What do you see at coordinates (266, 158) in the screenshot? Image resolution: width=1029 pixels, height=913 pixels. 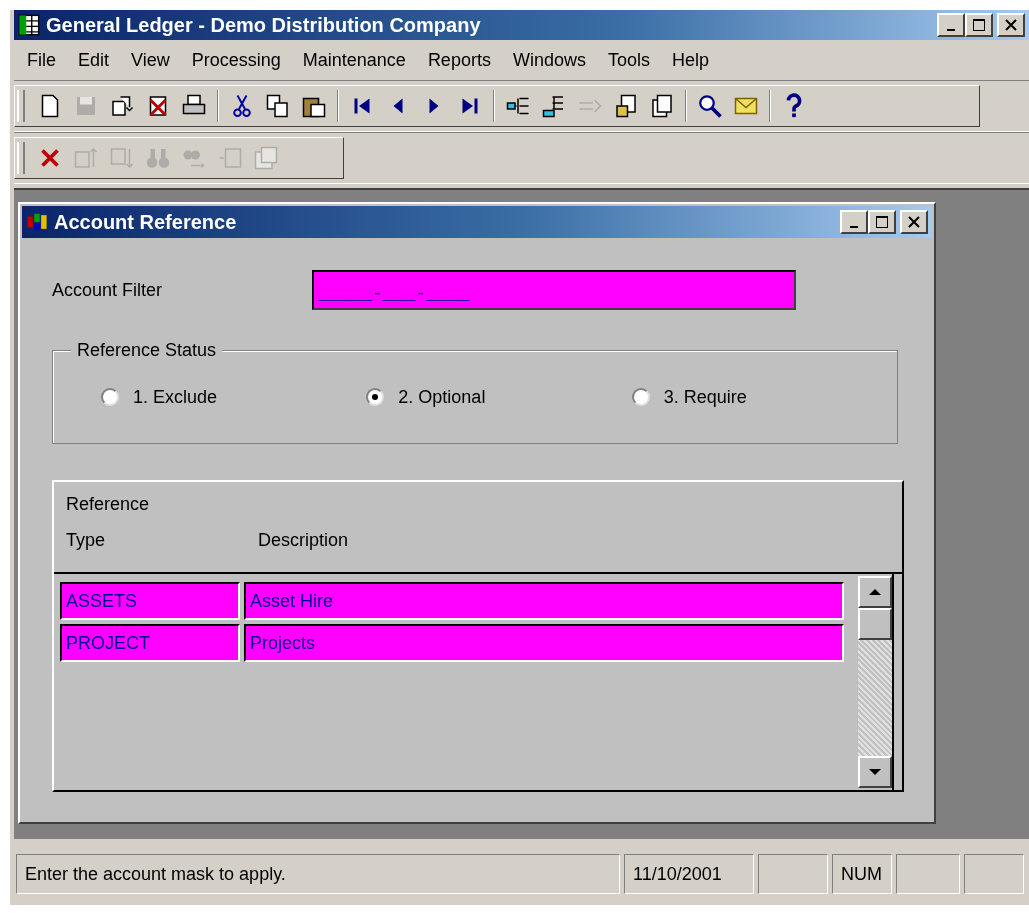 I see `properties-icon` at bounding box center [266, 158].